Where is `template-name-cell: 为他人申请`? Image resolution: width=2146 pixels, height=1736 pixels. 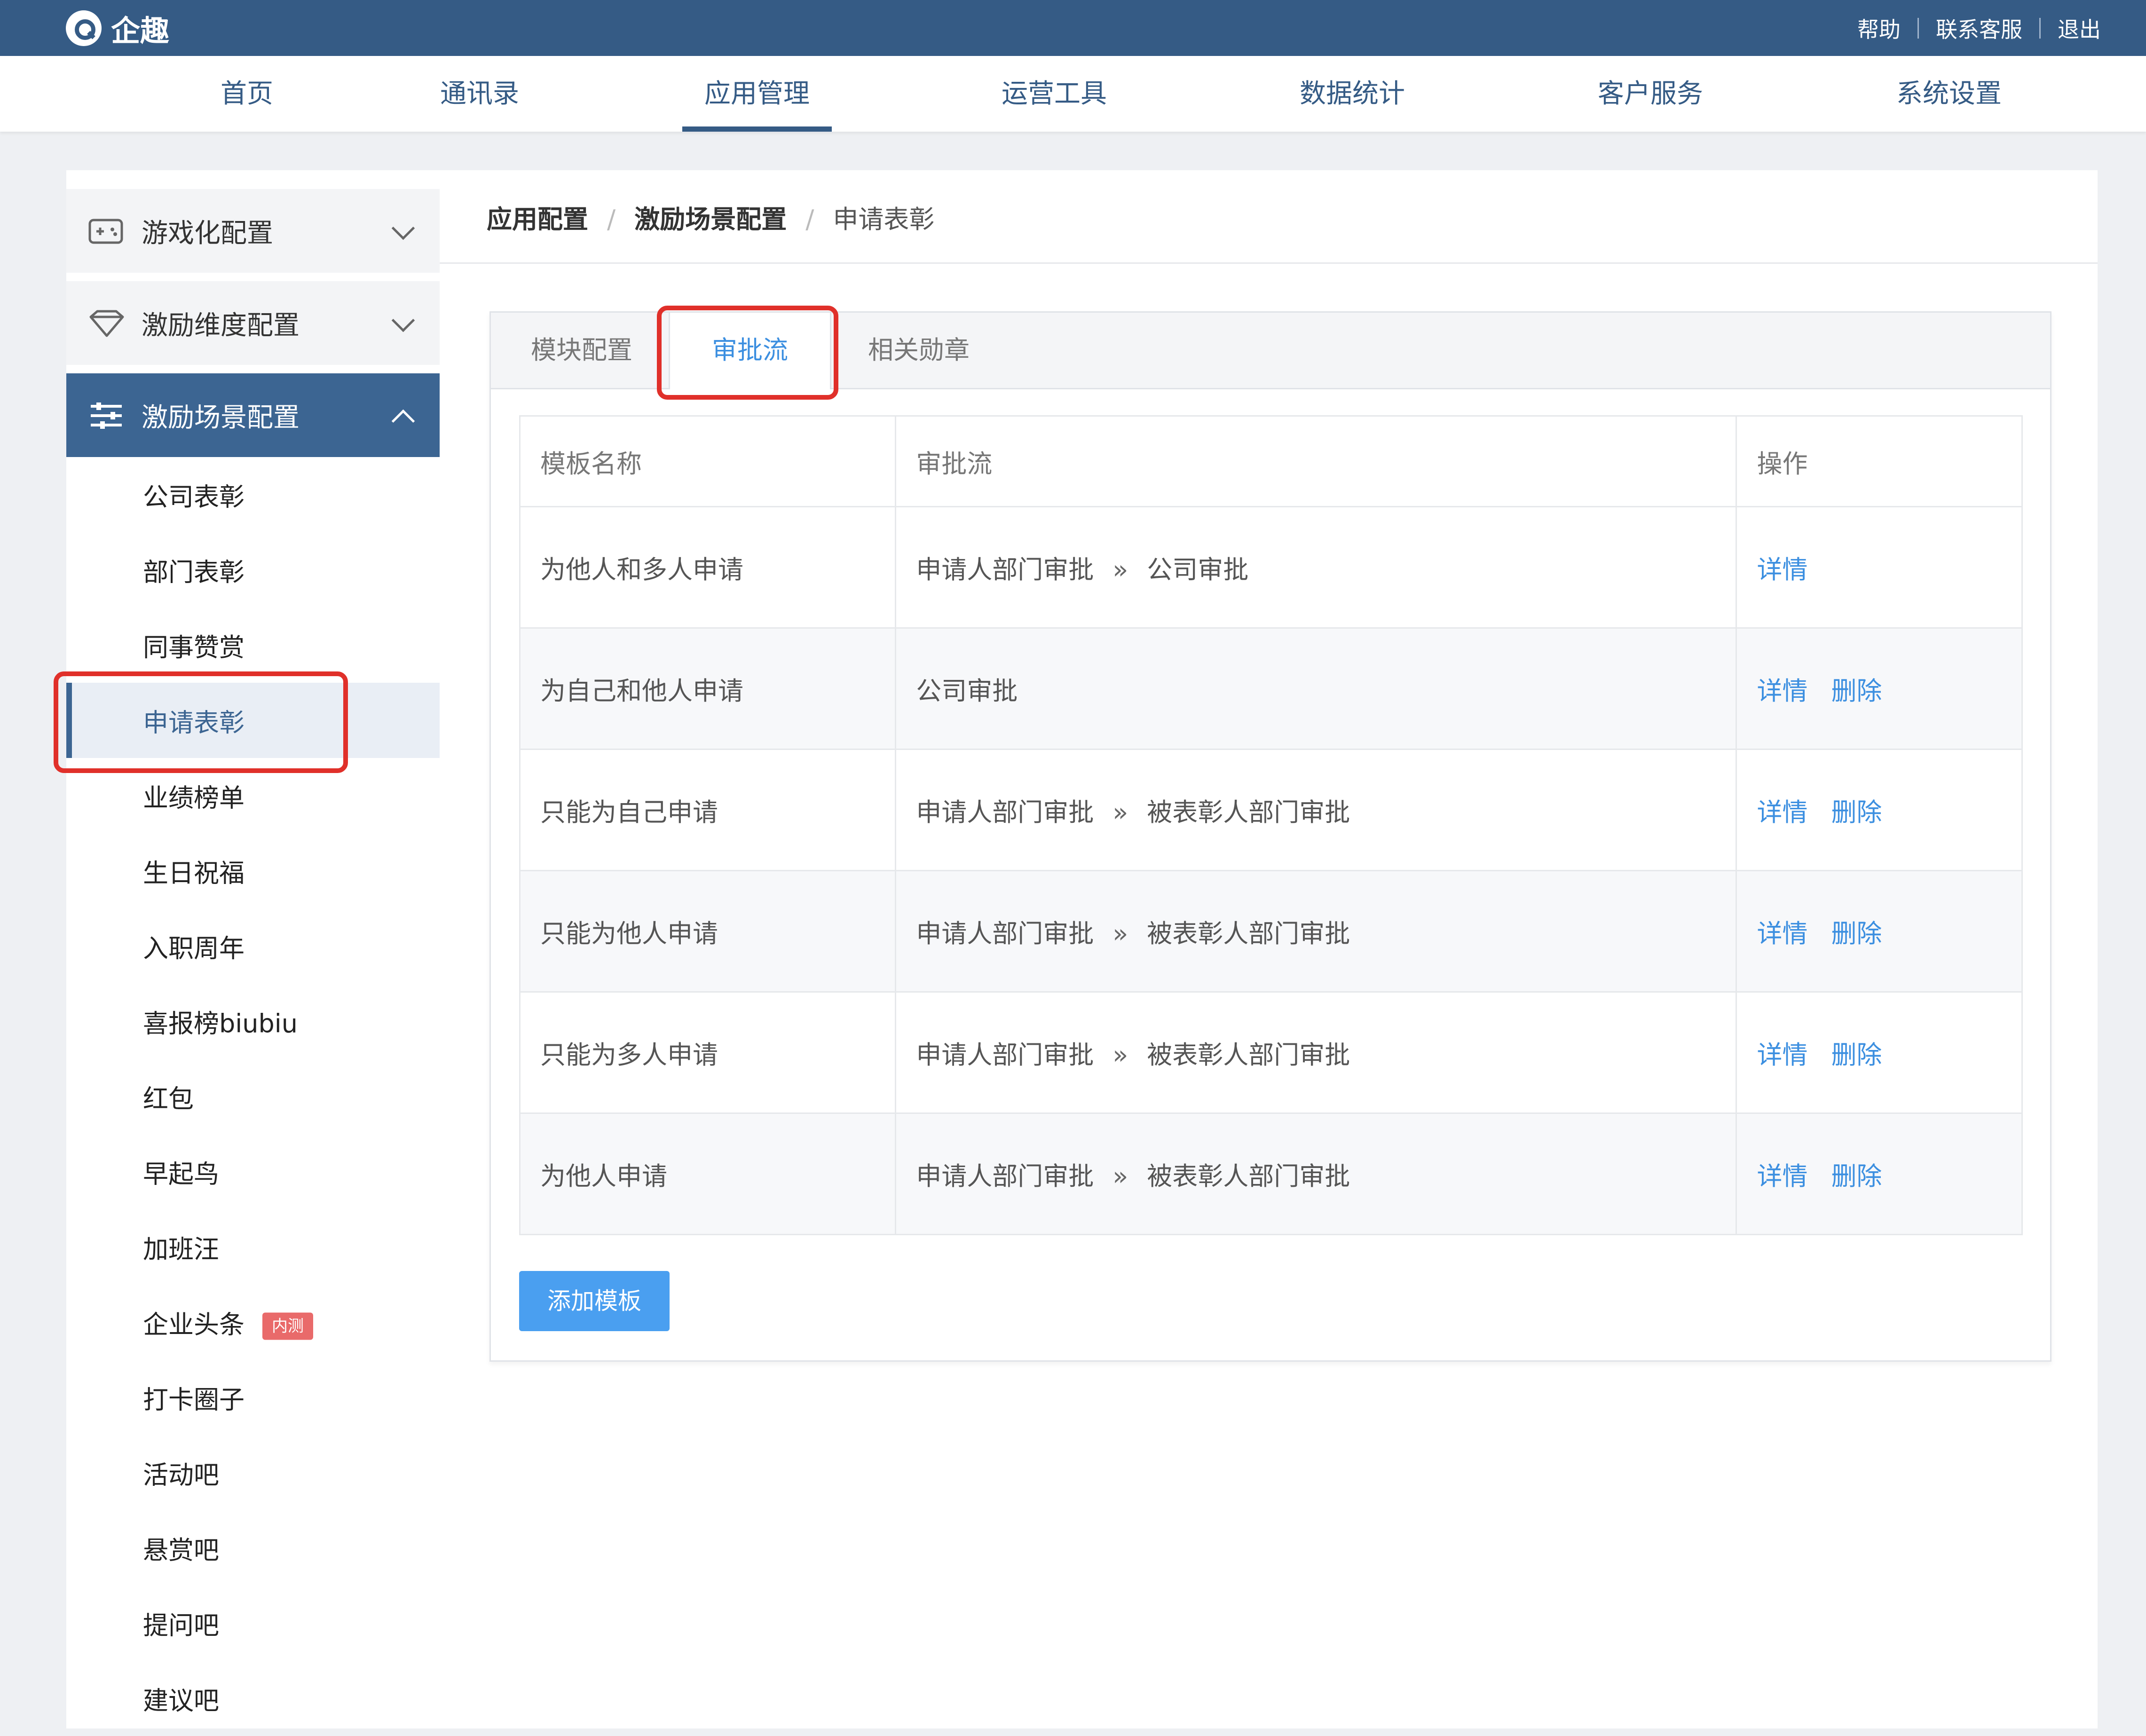
template-name-cell: 为他人申请 is located at coordinates (708, 1174).